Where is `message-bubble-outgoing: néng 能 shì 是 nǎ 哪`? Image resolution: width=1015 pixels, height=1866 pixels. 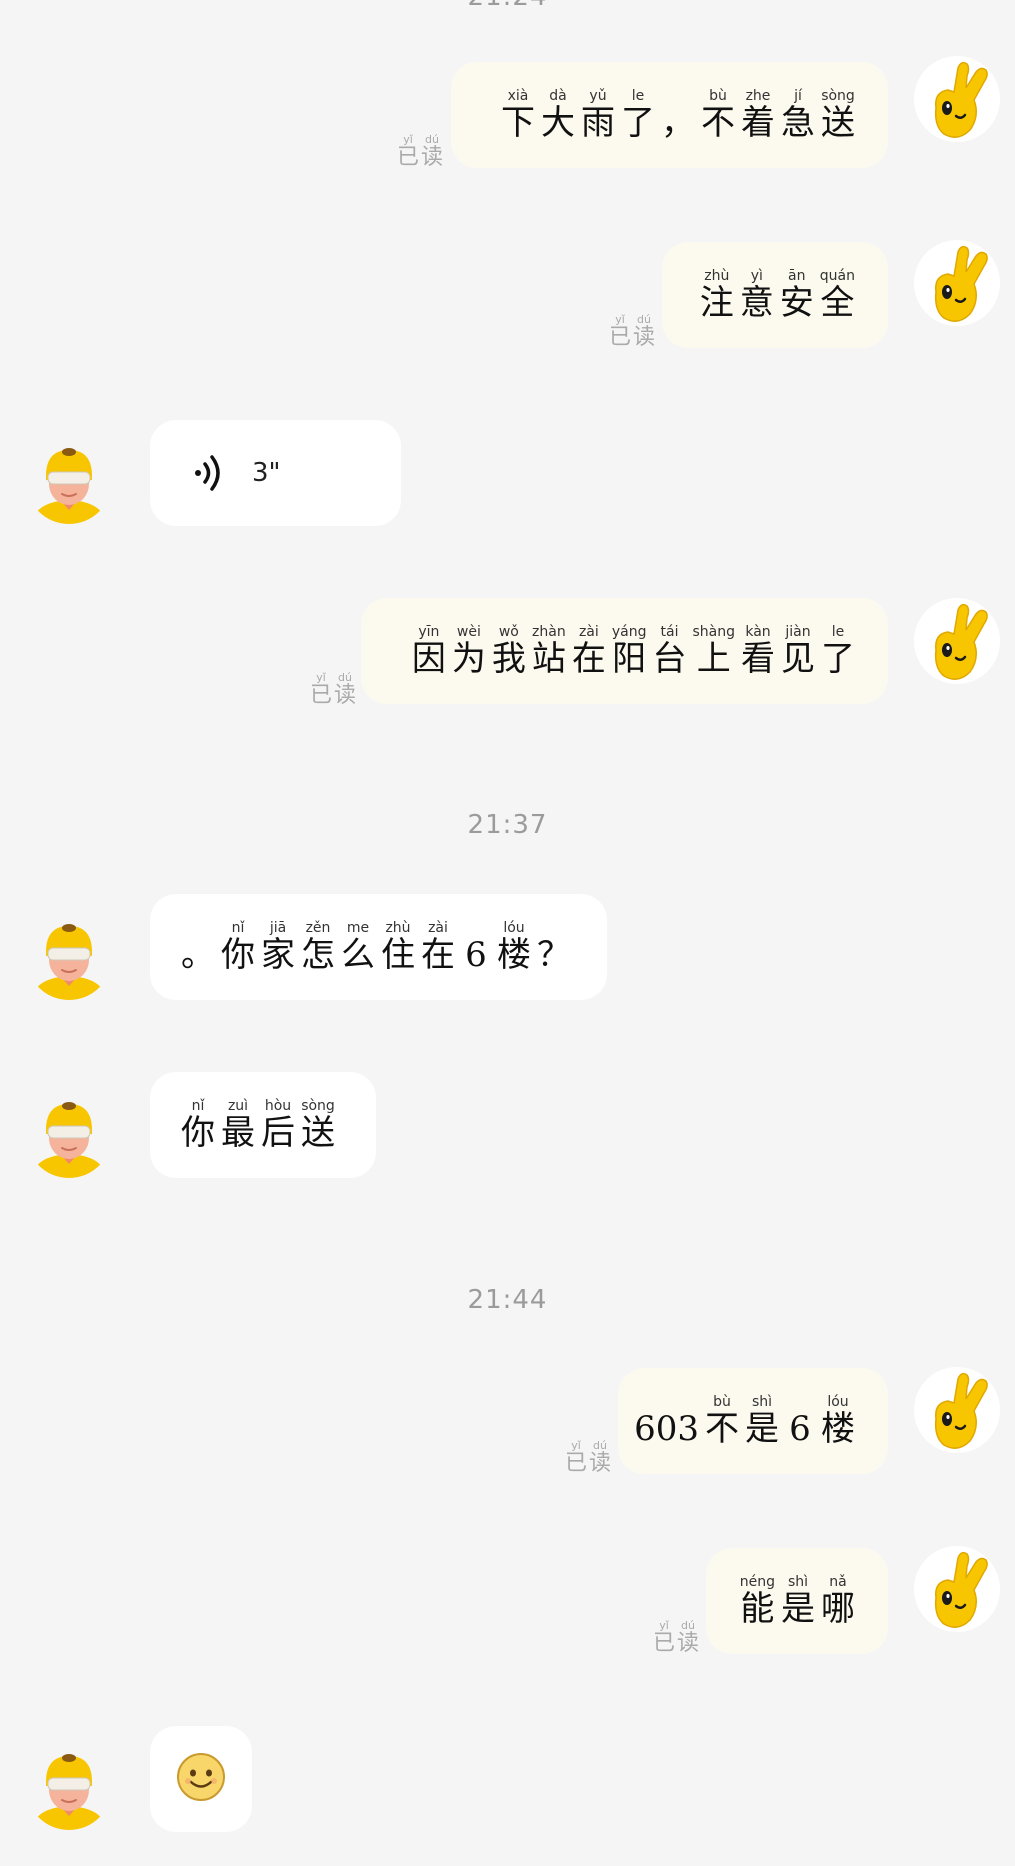
message-bubble-outgoing: néng 能 shì 是 nǎ 哪 is located at coordinates (797, 1601).